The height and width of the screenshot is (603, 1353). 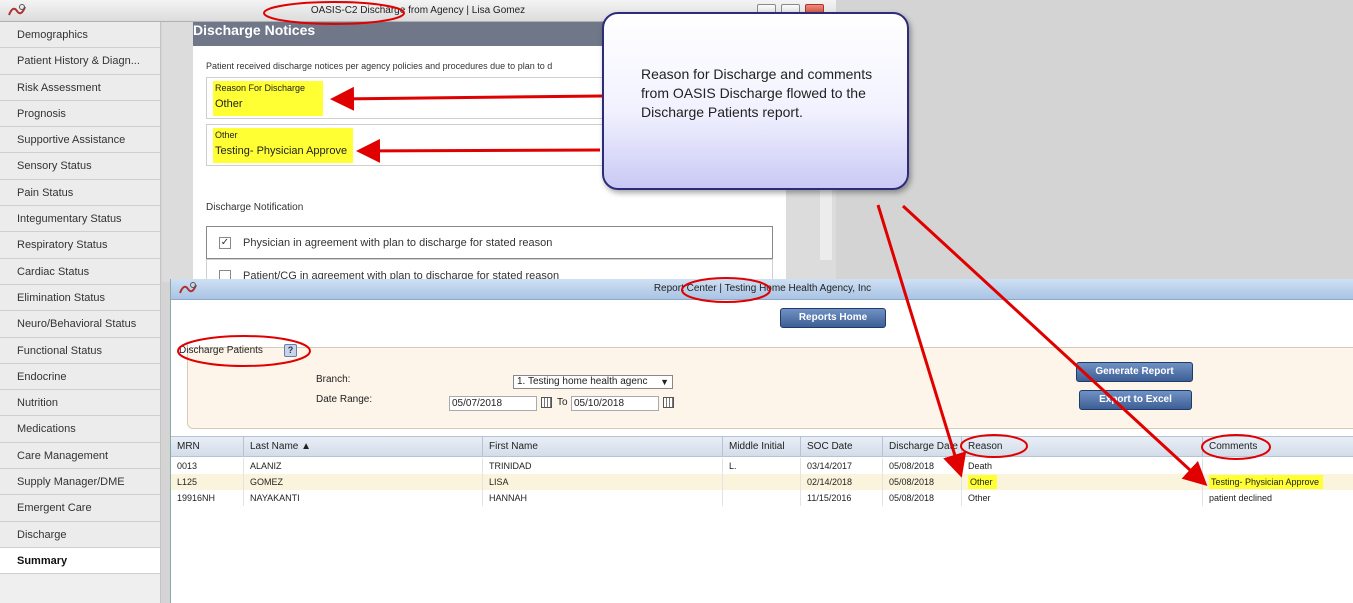 What do you see at coordinates (582, 381) in the screenshot?
I see `branch-select-value: 1. Testing home health agenc` at bounding box center [582, 381].